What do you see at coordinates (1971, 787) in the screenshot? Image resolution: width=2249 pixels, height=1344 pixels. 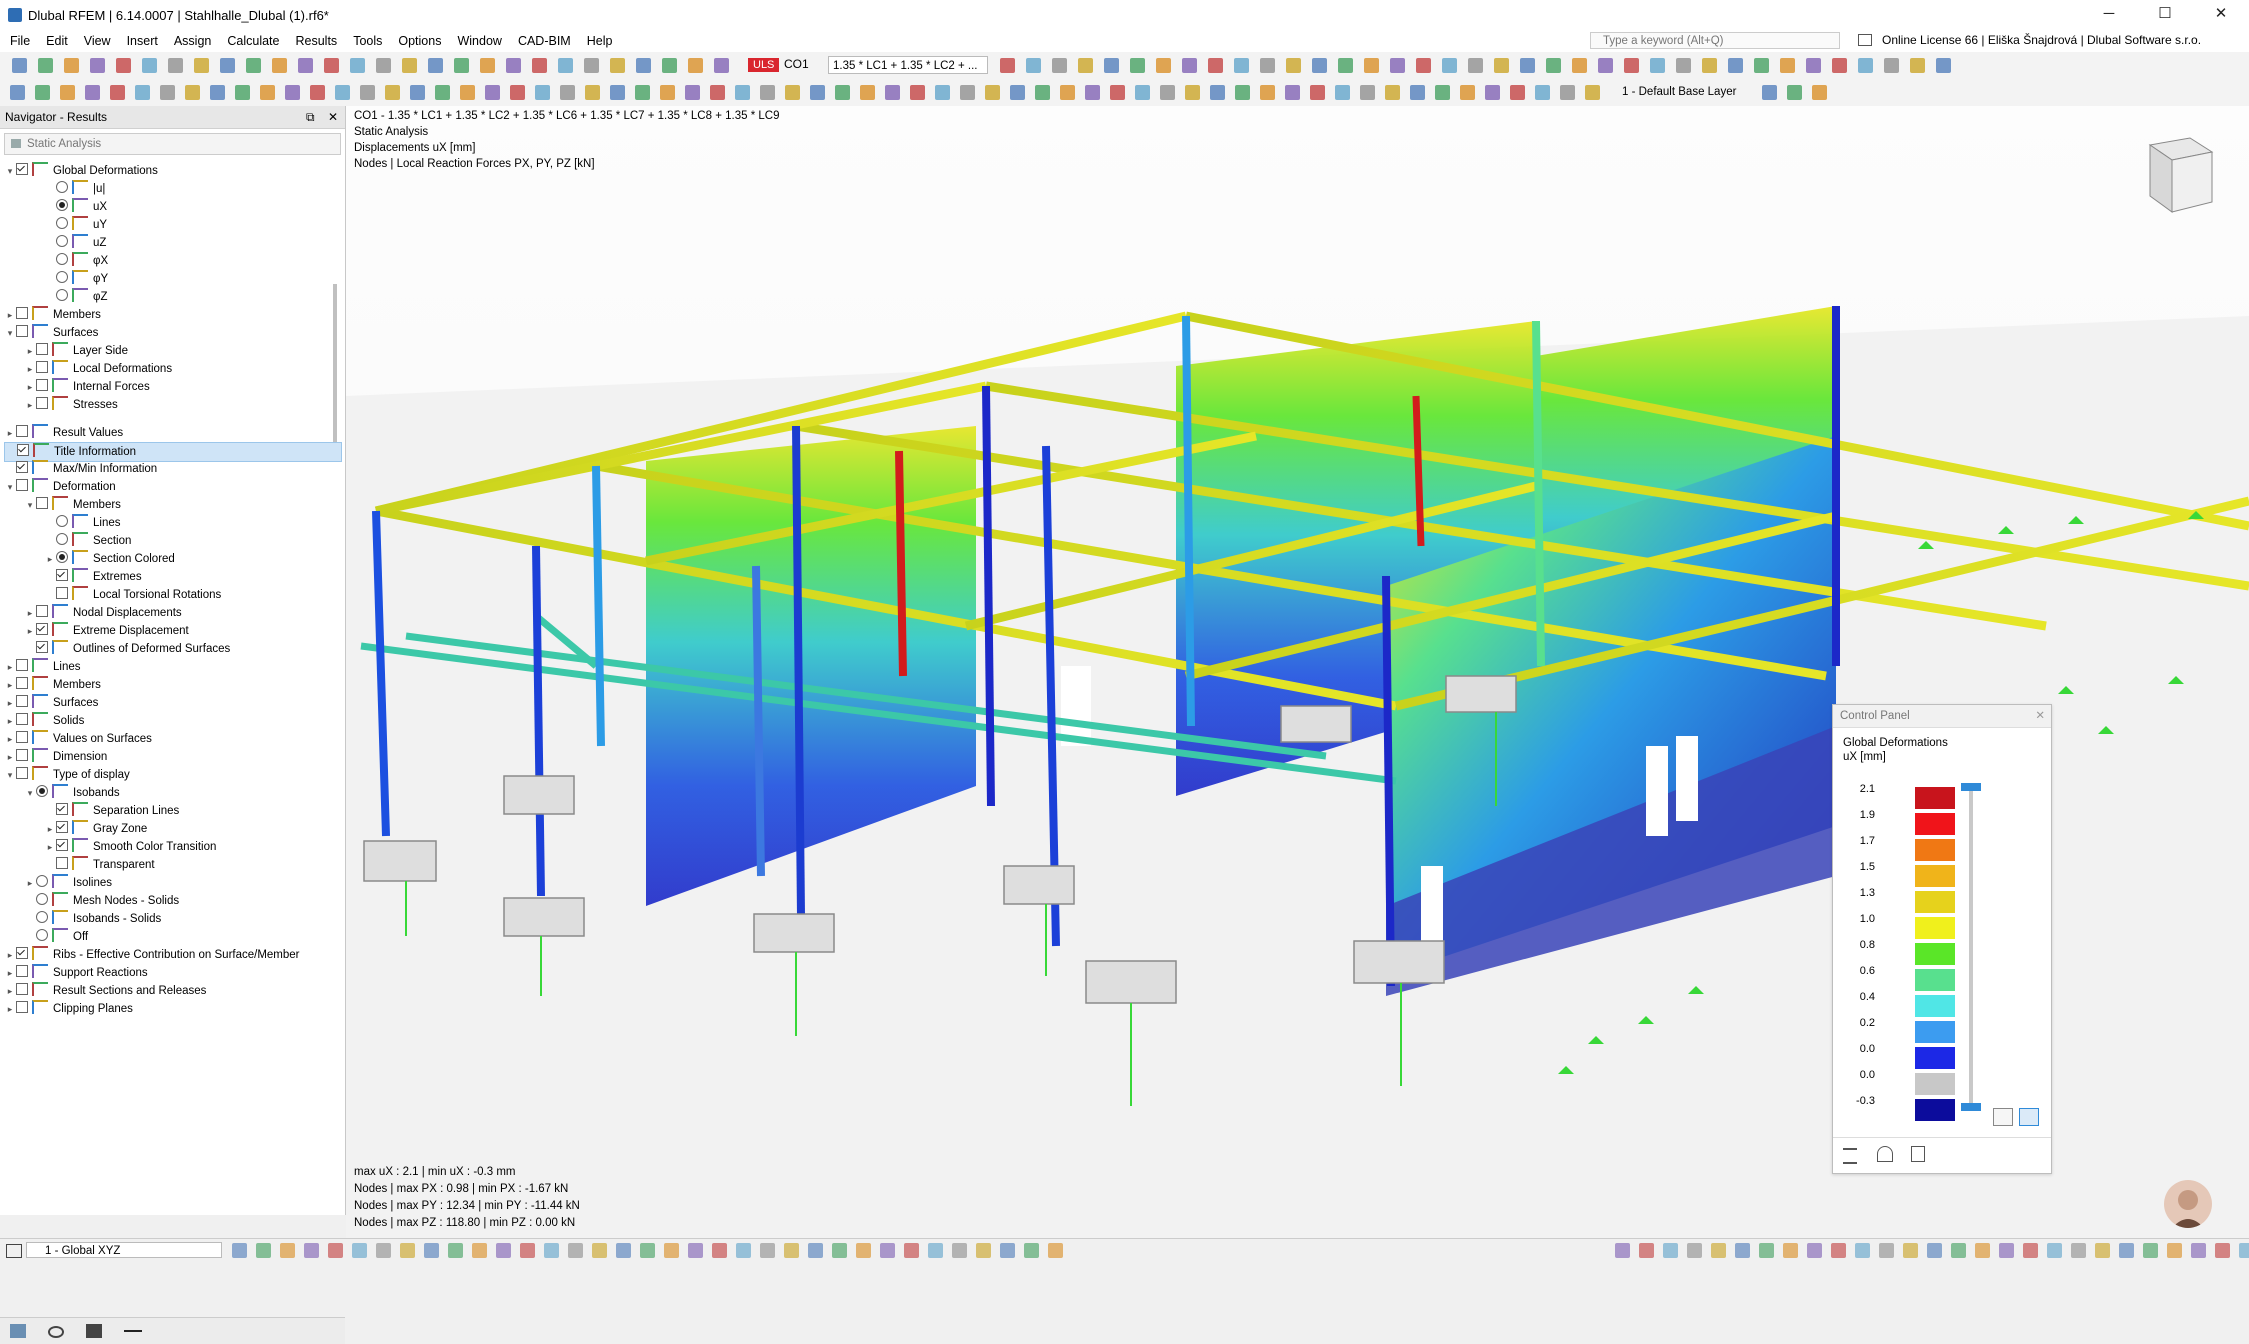 I see `slider-max-handle` at bounding box center [1971, 787].